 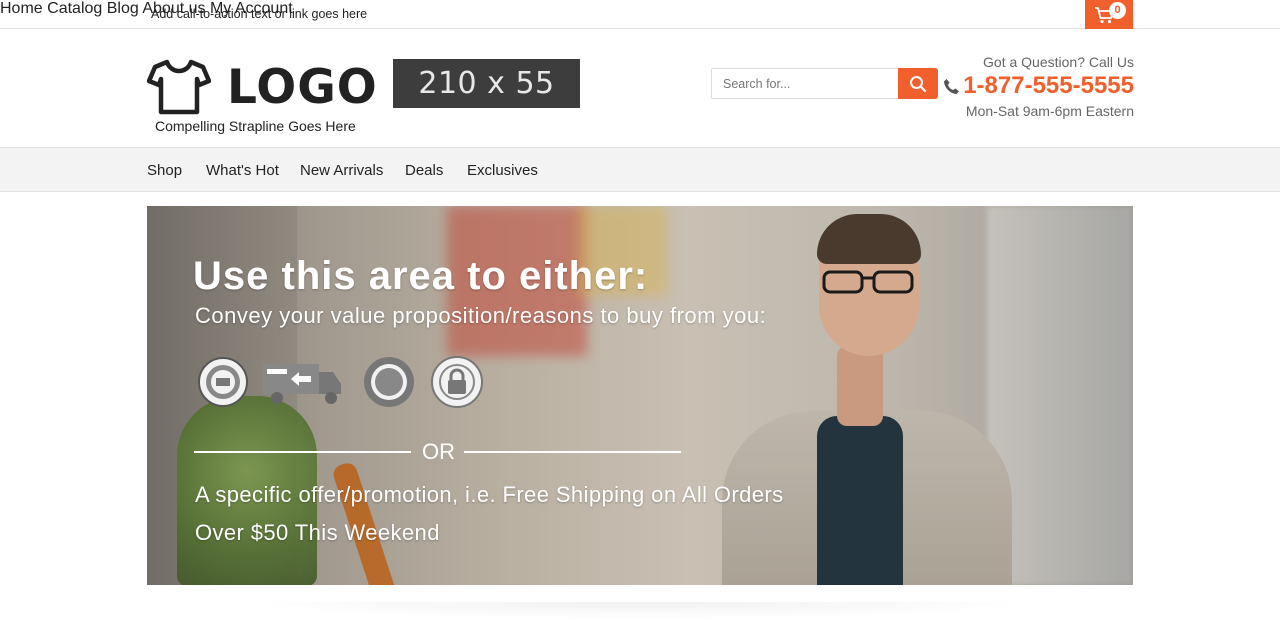 I want to click on strapline: Compelling Strapline Goes Here, so click(x=255, y=126).